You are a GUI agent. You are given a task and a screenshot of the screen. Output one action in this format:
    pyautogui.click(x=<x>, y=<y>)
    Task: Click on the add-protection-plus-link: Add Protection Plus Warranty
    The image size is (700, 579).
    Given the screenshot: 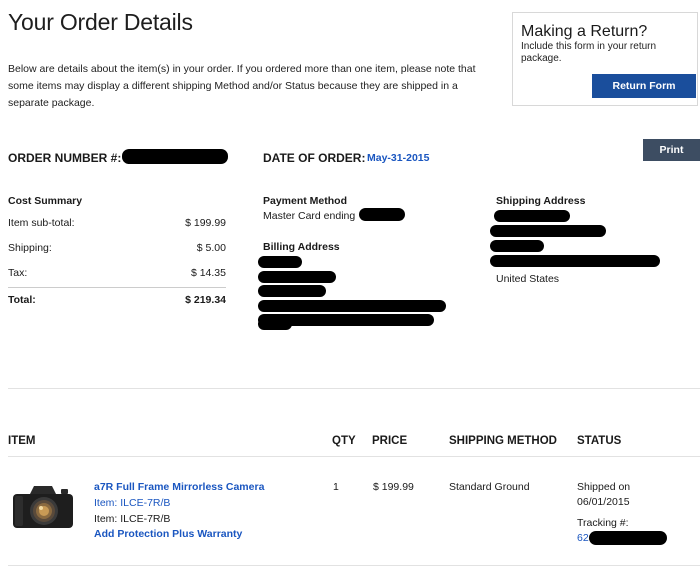 What is the action you would take?
    pyautogui.click(x=168, y=534)
    